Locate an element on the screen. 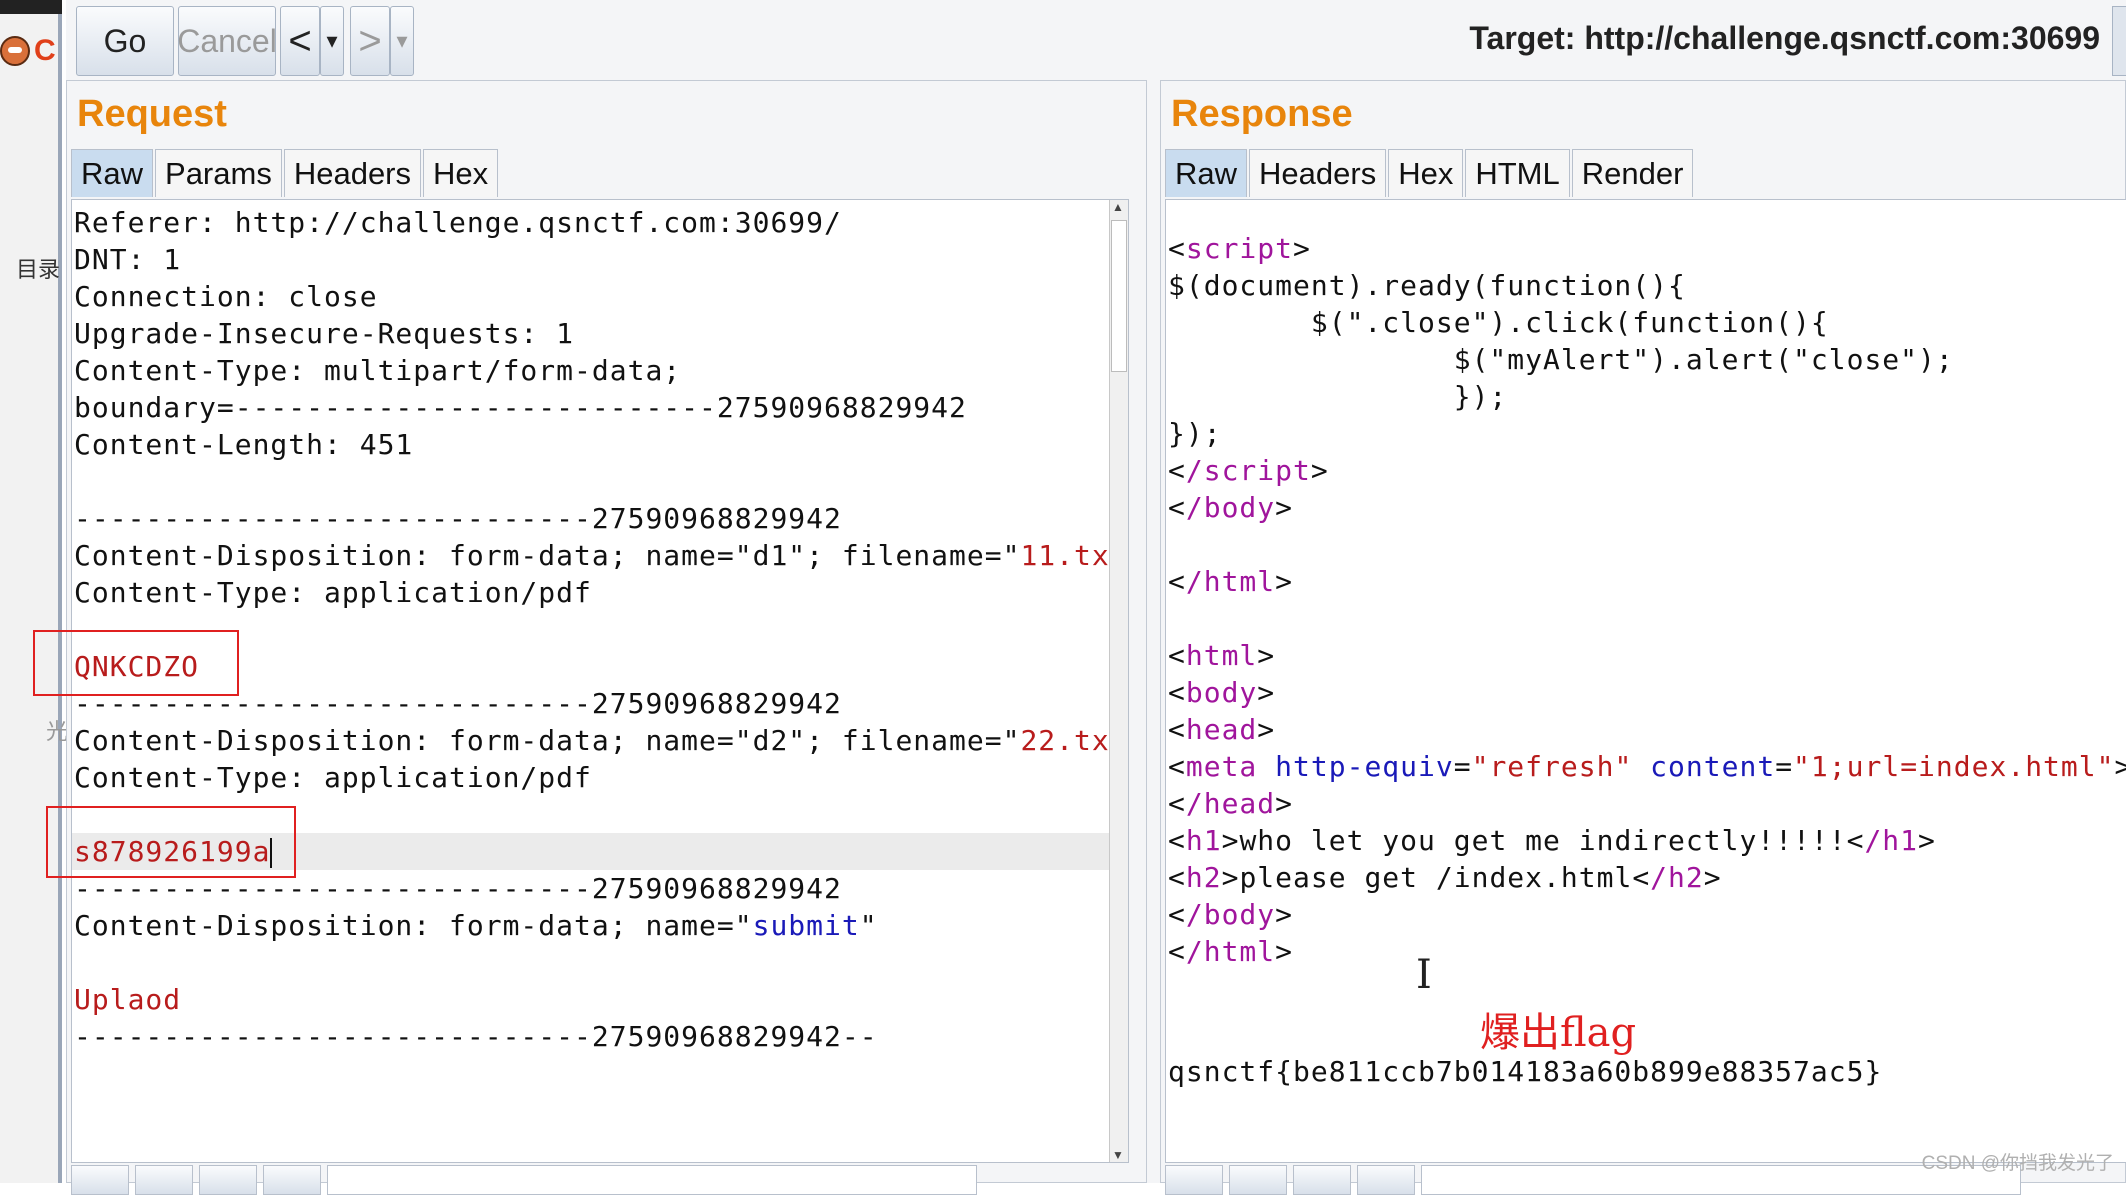 This screenshot has width=2126, height=1195. request-tab-headers: Headers is located at coordinates (352, 173).